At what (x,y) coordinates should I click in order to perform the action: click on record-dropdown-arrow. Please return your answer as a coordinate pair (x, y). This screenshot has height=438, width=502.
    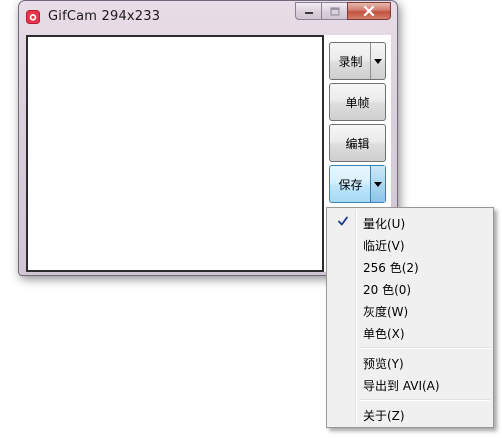
    Looking at the image, I should click on (377, 61).